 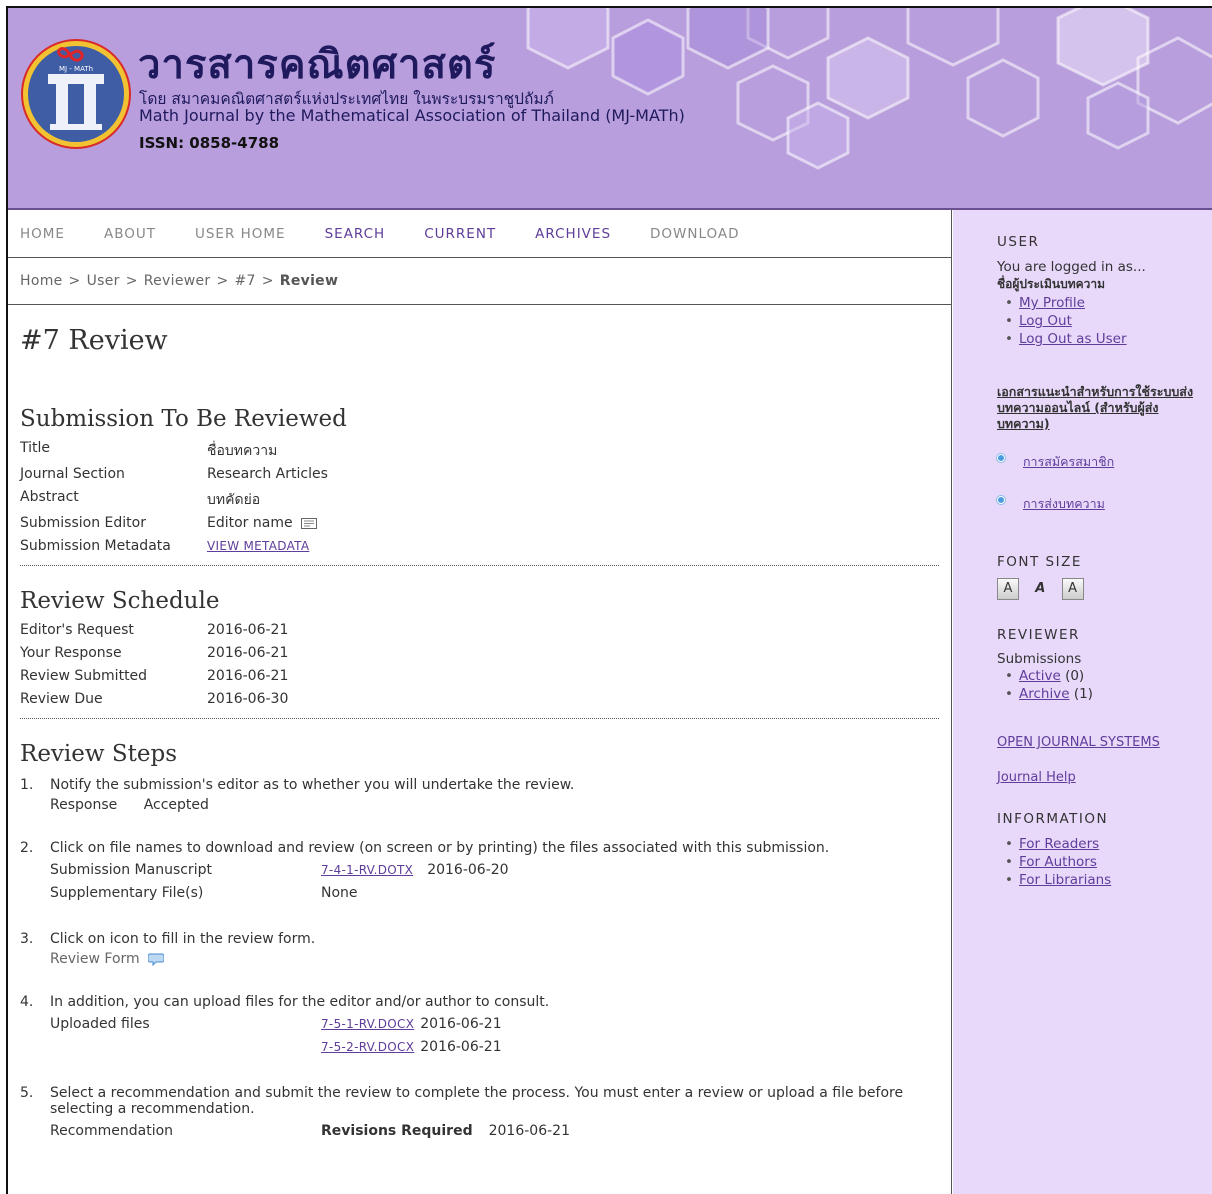 I want to click on response-label: Response, so click(x=84, y=805).